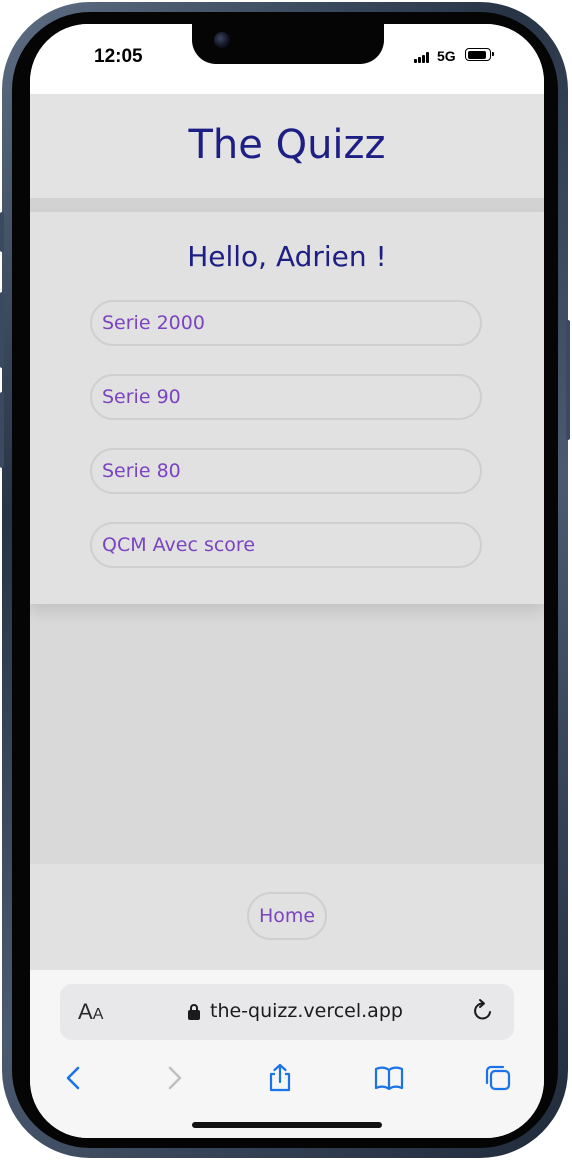 The image size is (572, 1162). Describe the element at coordinates (446, 56) in the screenshot. I see `network-type: 5G` at that location.